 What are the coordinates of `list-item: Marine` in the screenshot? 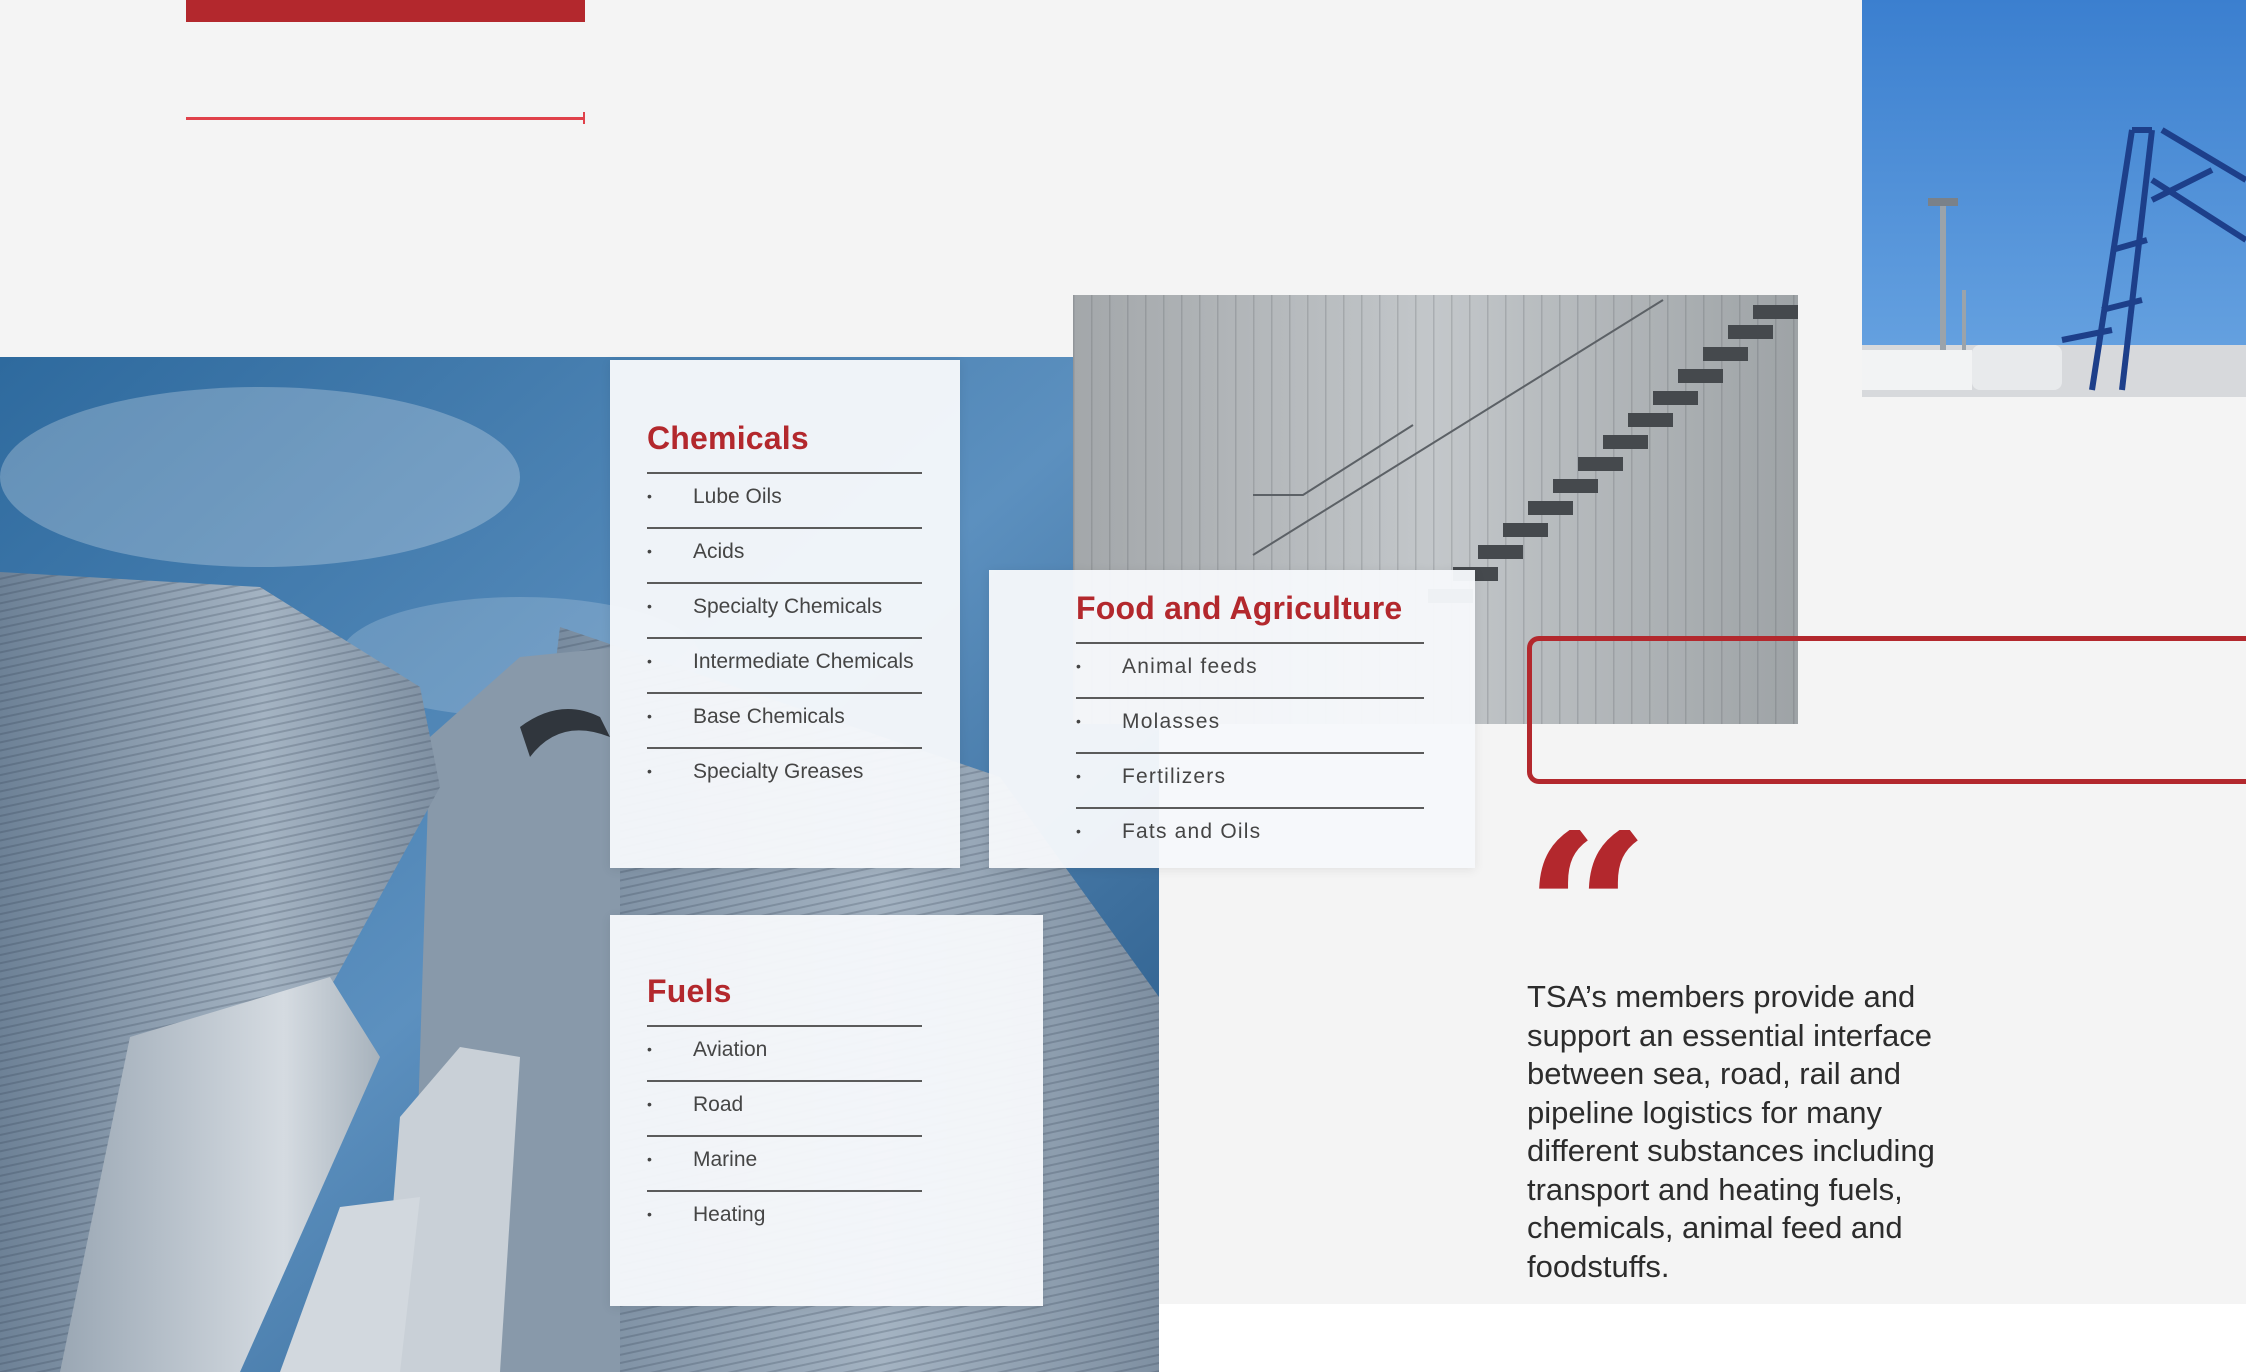 It's located at (784, 1162).